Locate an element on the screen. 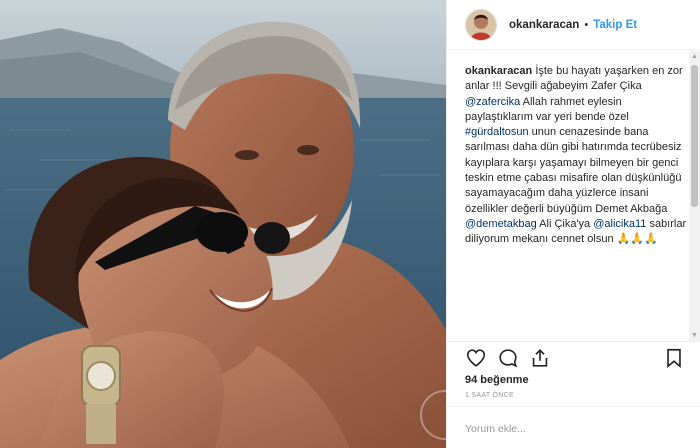 This screenshot has width=700, height=448. mention-link: @demetakbag is located at coordinates (501, 224).